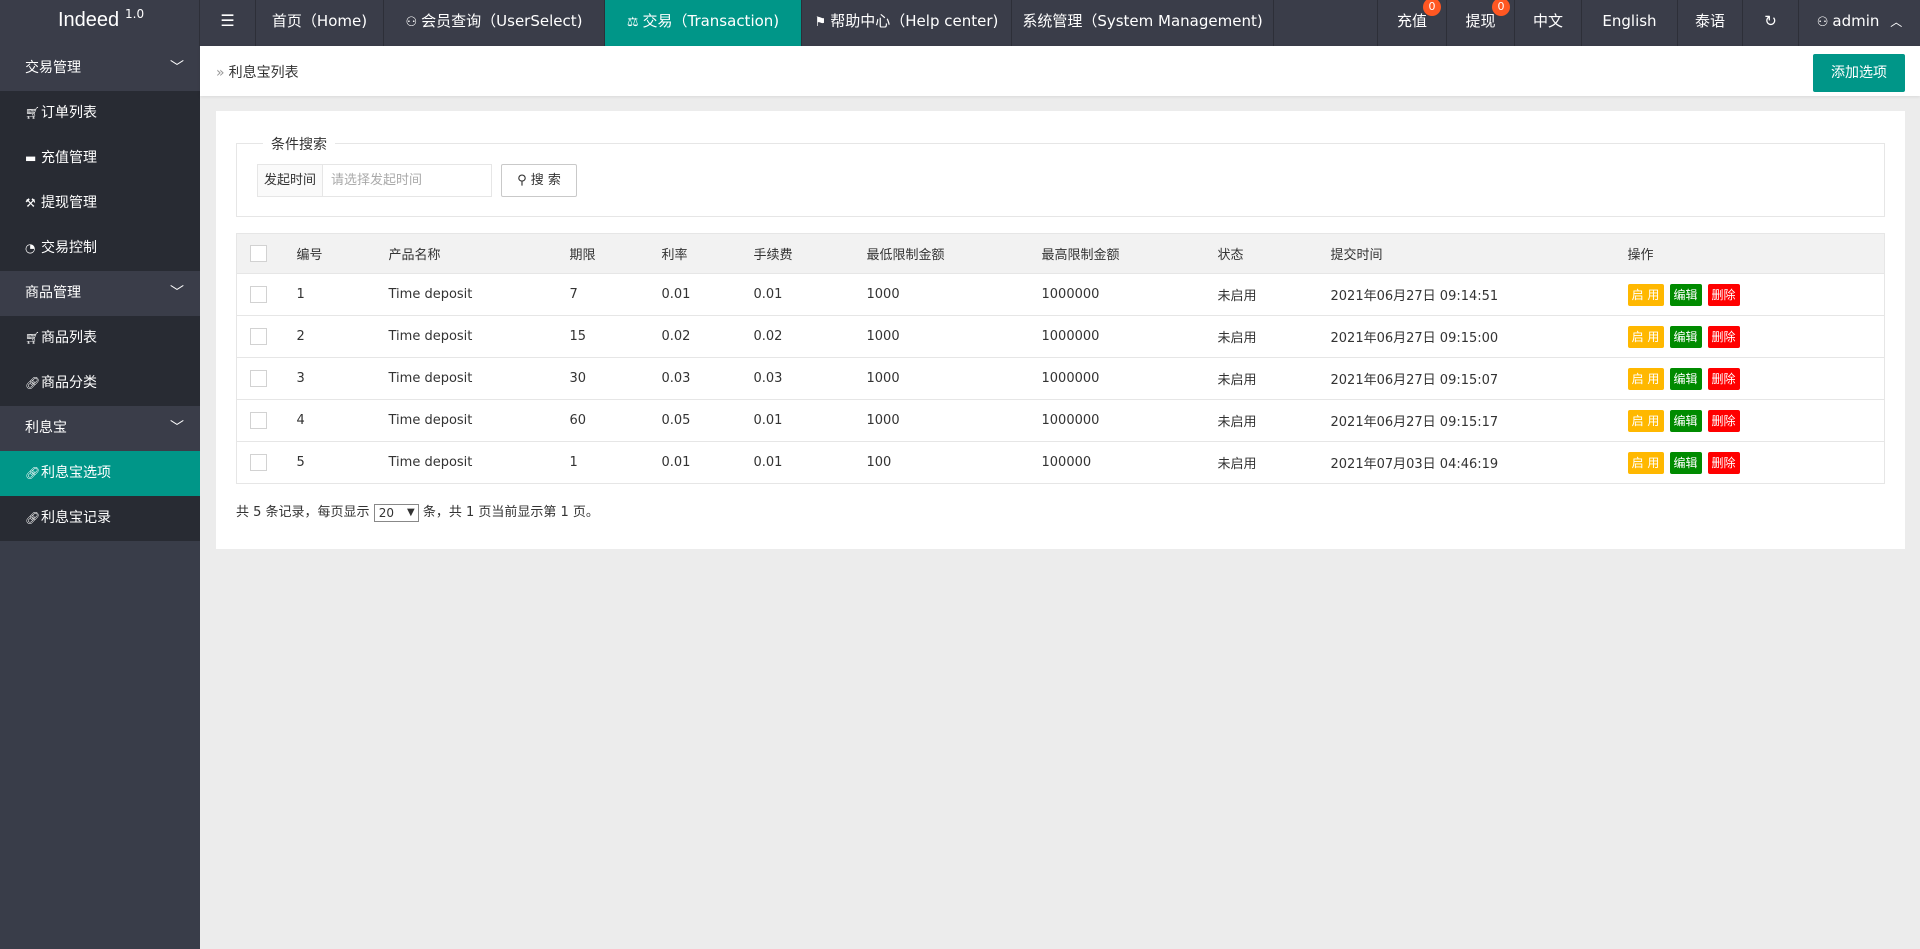  Describe the element at coordinates (100, 518) in the screenshot. I see `sidebar-item-interest-records: 🔗︎利息宝记录` at that location.